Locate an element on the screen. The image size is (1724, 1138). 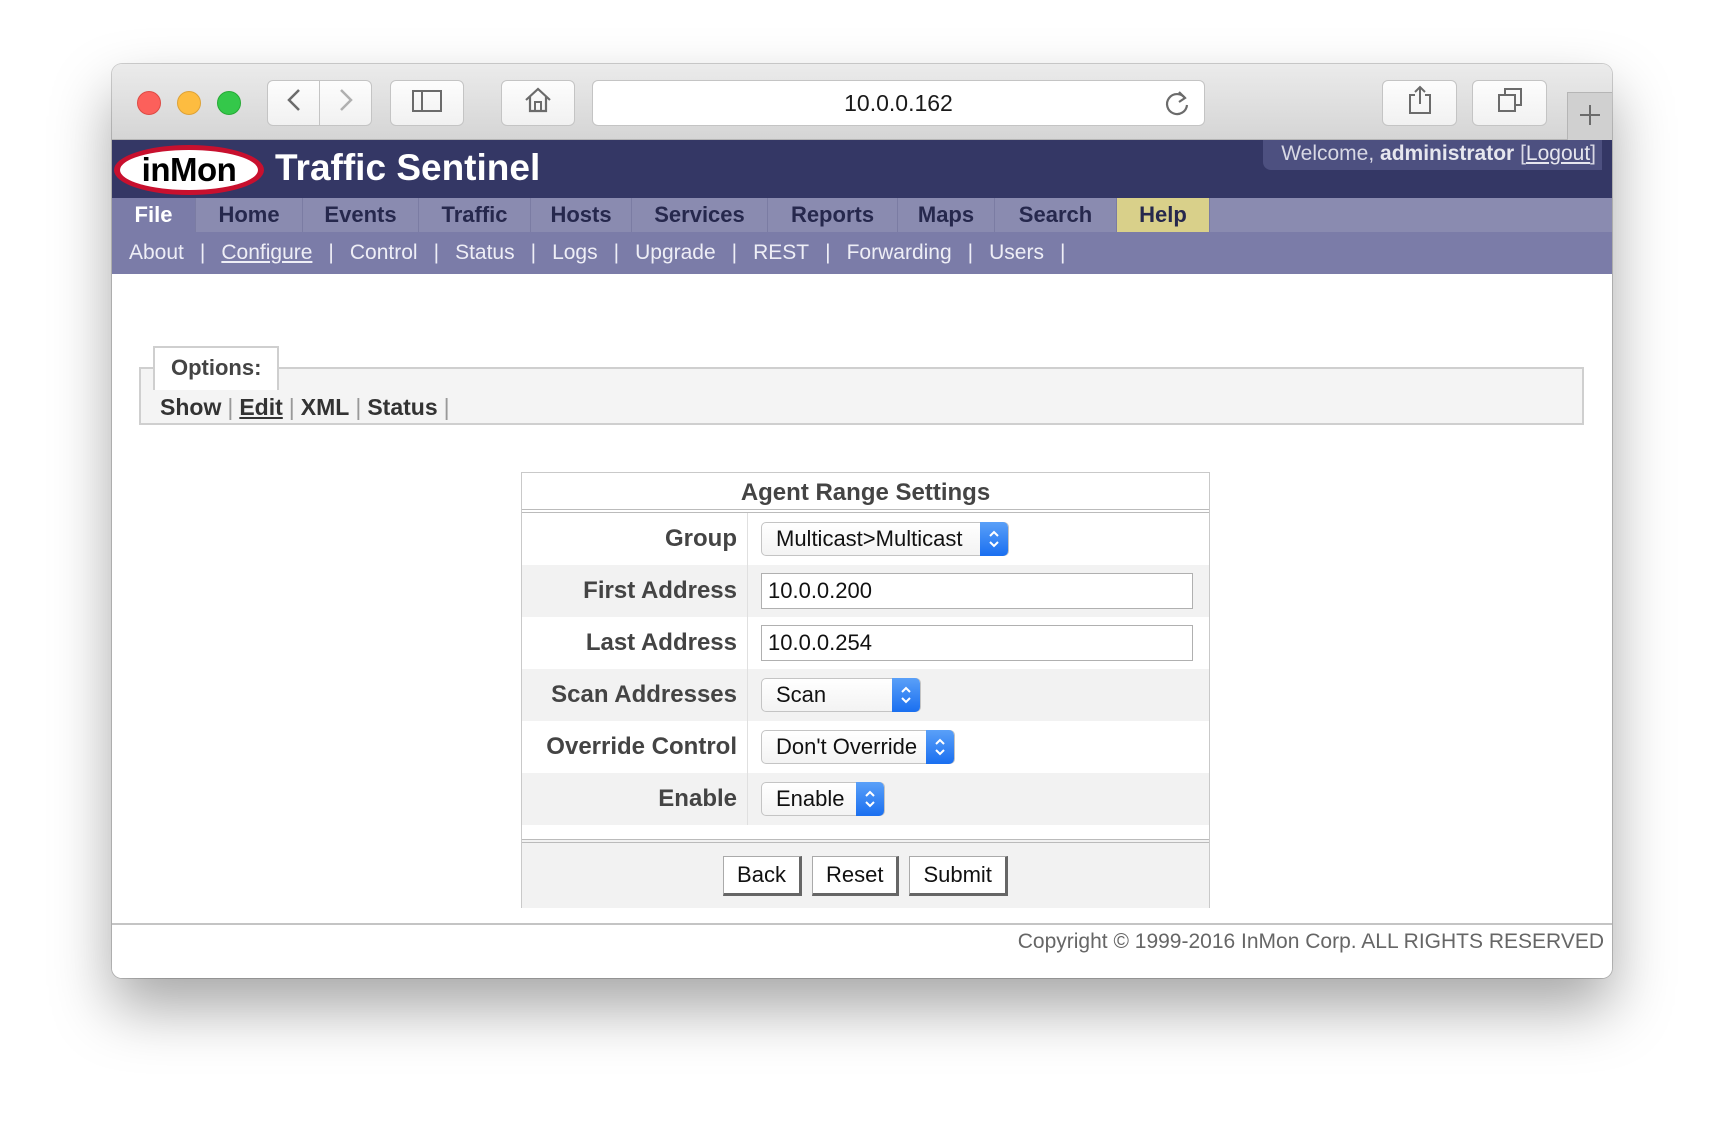
sidebar-button is located at coordinates (427, 103).